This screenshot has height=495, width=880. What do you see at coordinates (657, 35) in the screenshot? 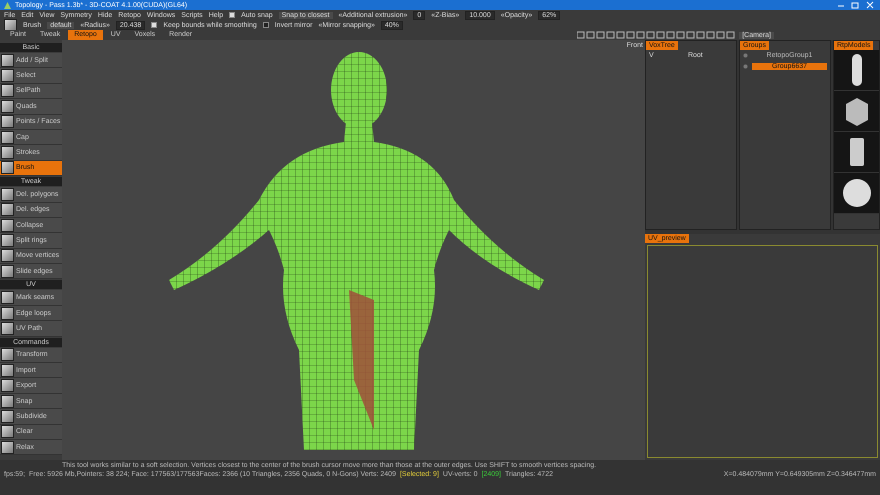
I see `viewport-toolbar-icon` at bounding box center [657, 35].